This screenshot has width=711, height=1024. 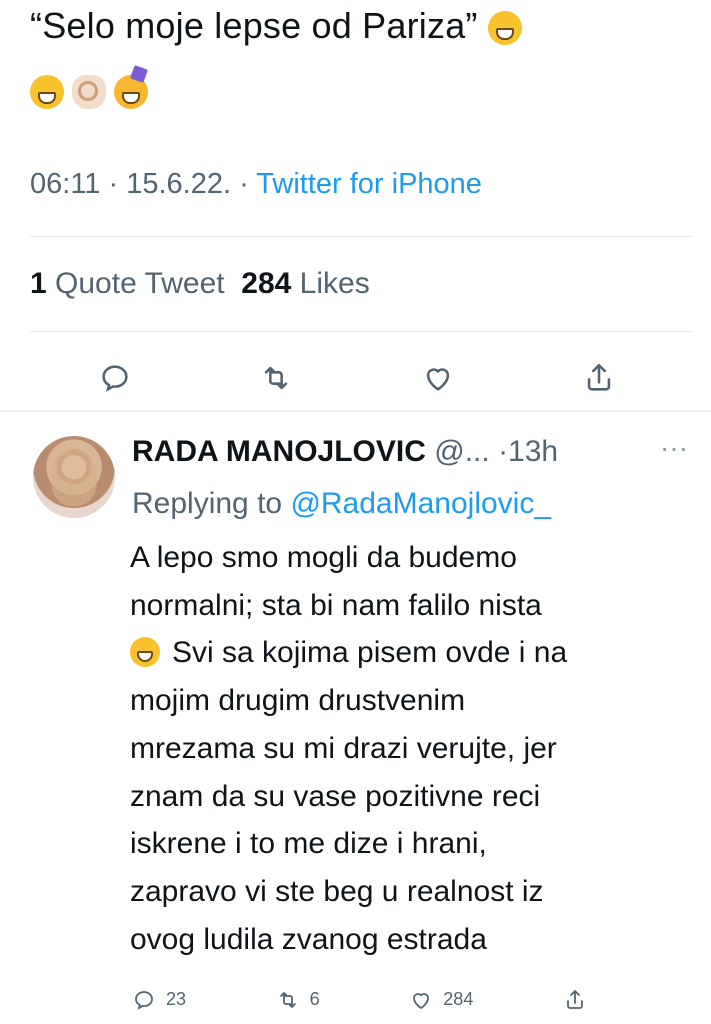 I want to click on tweet-meta: 06:11 · 15.6.22. · Twitter for iPhone, so click(x=256, y=184).